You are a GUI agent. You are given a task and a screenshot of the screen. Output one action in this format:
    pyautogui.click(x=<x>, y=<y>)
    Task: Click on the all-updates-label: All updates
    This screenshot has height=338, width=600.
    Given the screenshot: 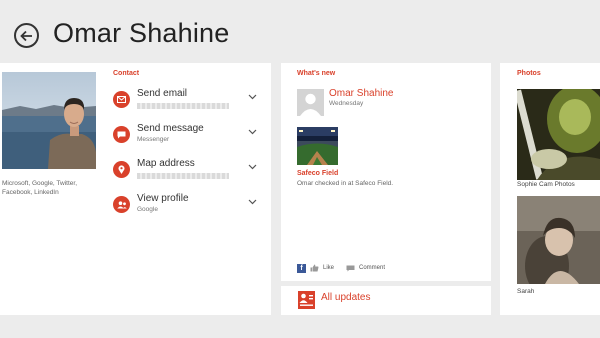 What is the action you would take?
    pyautogui.click(x=346, y=297)
    